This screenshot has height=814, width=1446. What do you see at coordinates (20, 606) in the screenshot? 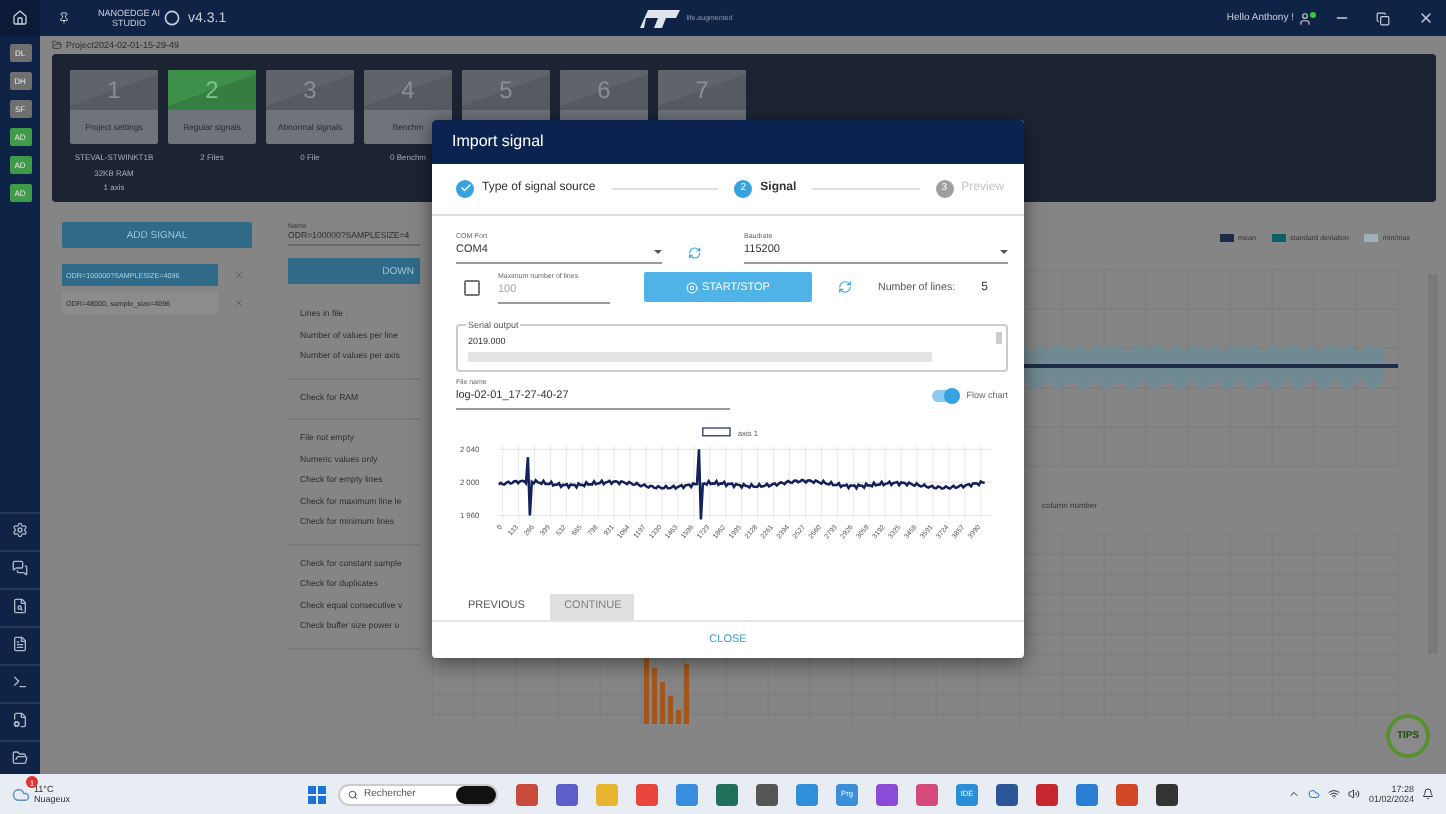
I see `file-search-icon` at bounding box center [20, 606].